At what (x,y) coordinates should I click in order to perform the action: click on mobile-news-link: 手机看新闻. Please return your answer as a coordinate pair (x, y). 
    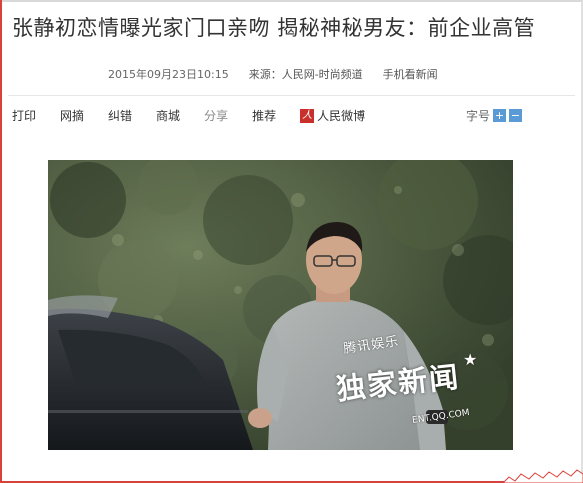
    Looking at the image, I should click on (410, 74).